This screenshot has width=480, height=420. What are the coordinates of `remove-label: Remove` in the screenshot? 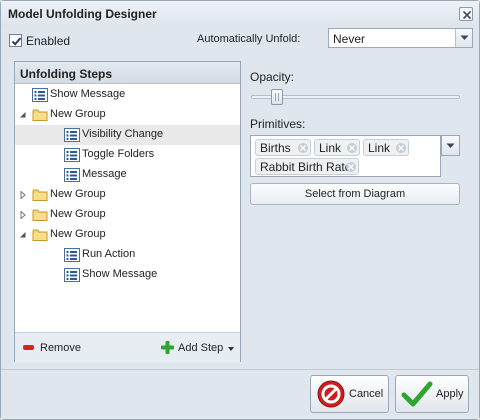 It's located at (60, 348).